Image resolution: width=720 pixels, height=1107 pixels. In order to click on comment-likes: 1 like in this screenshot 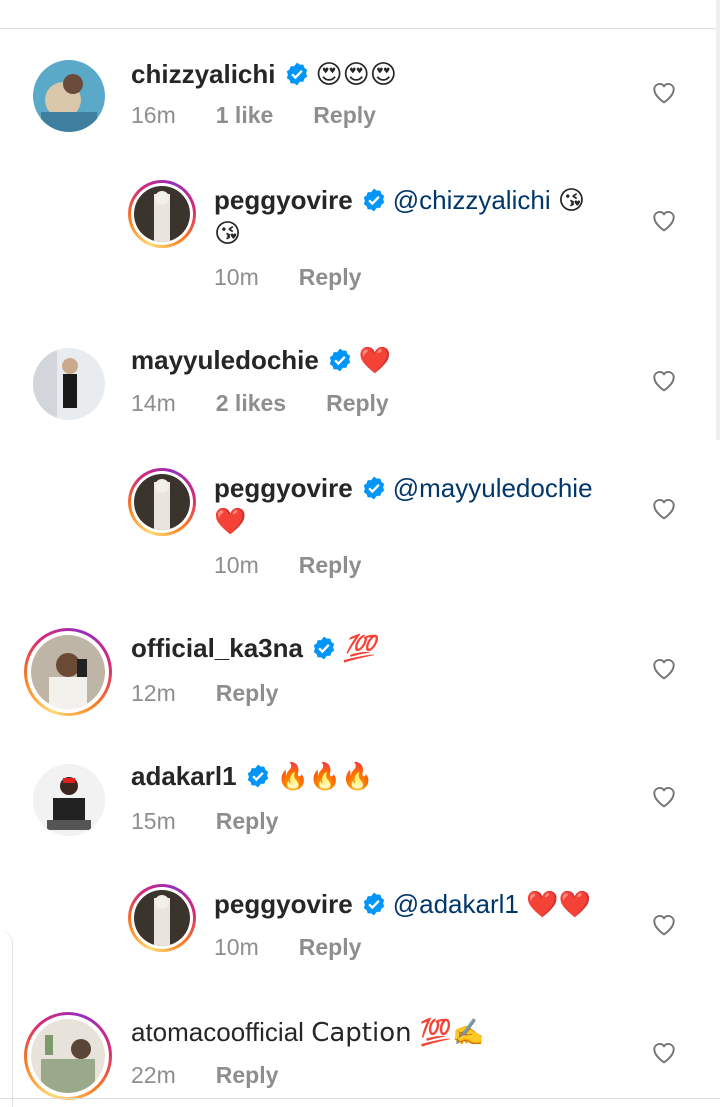, I will do `click(245, 115)`.